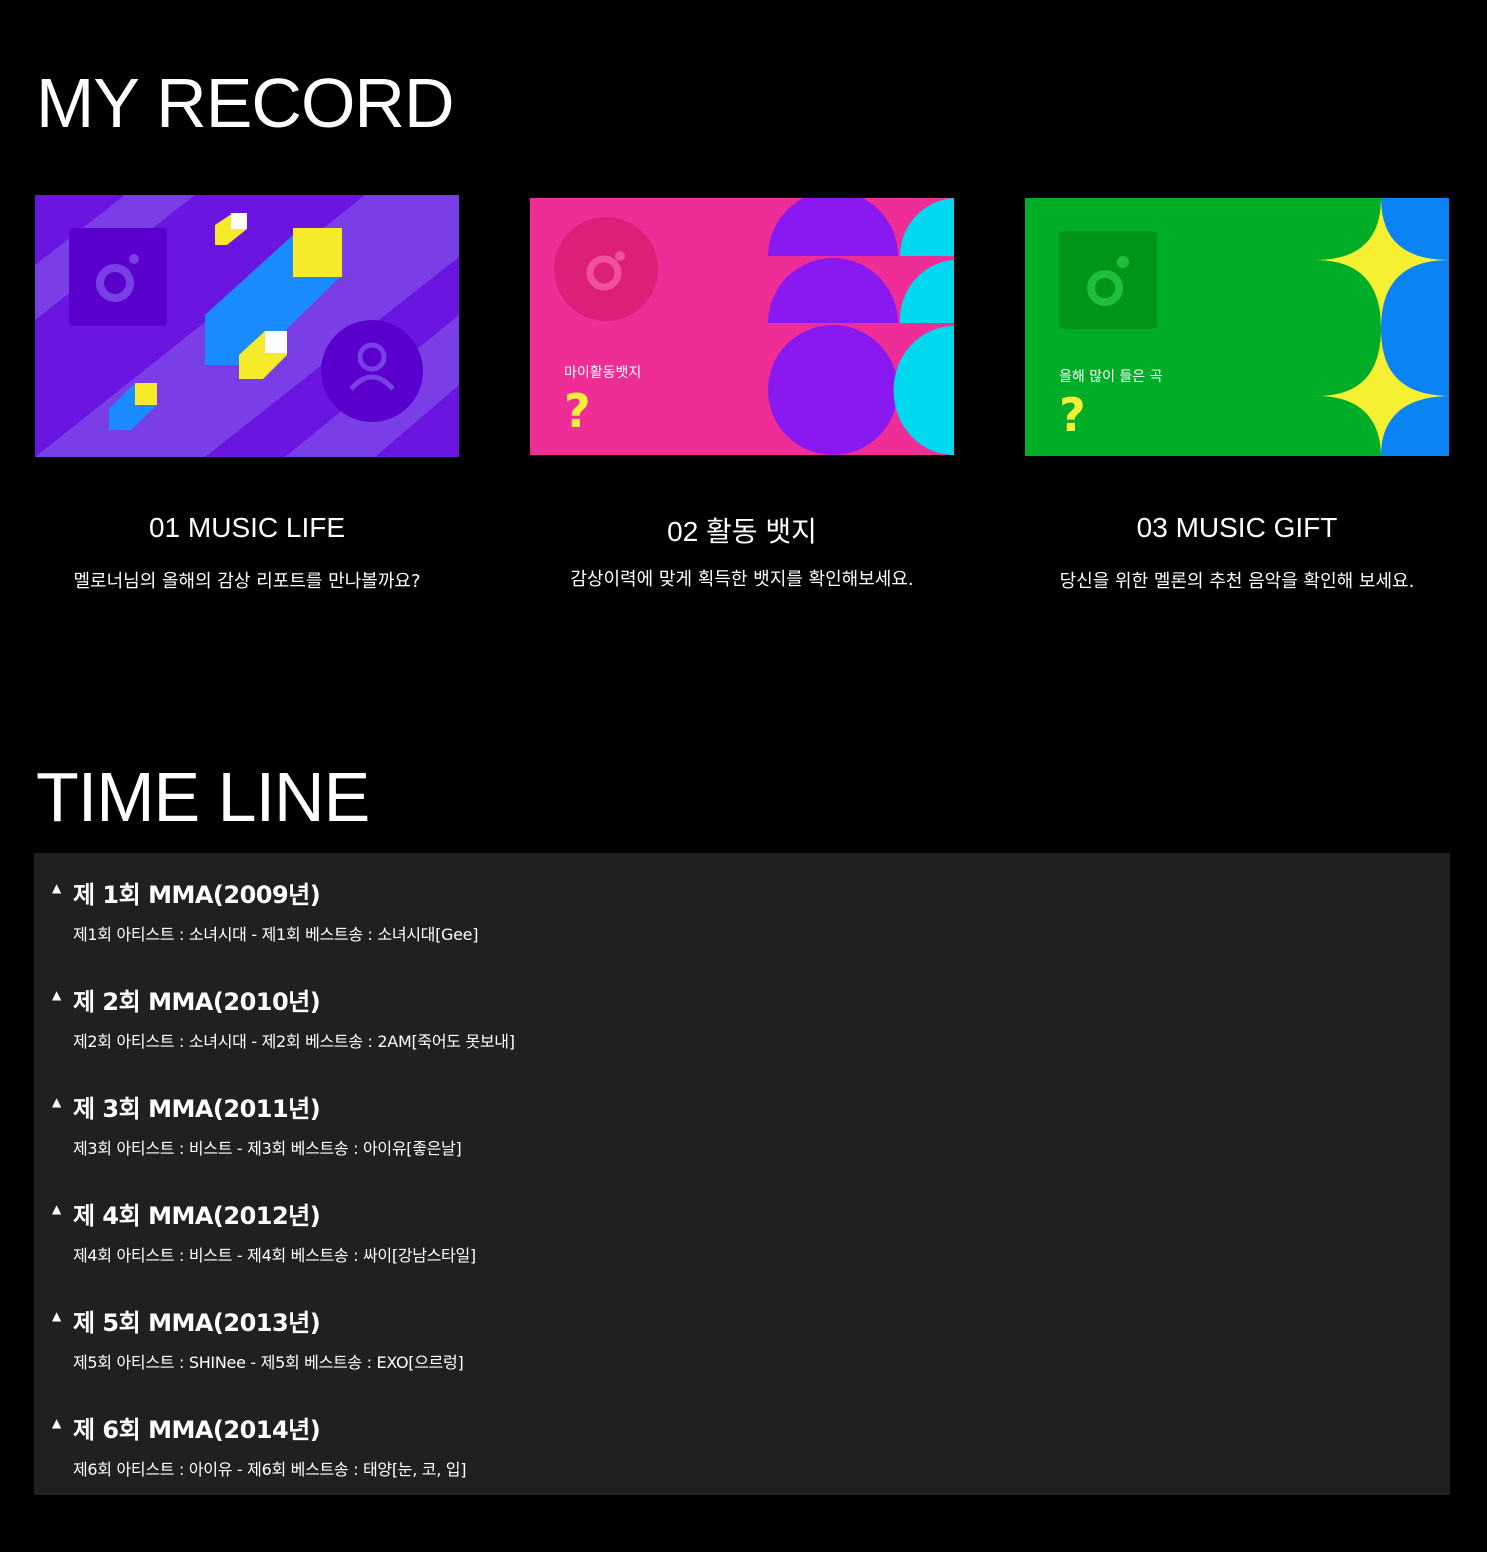  What do you see at coordinates (742, 579) in the screenshot?
I see `activity-badge-desc: 감상이력에 맞게 획득한 뱃지를 확인해보세요.` at bounding box center [742, 579].